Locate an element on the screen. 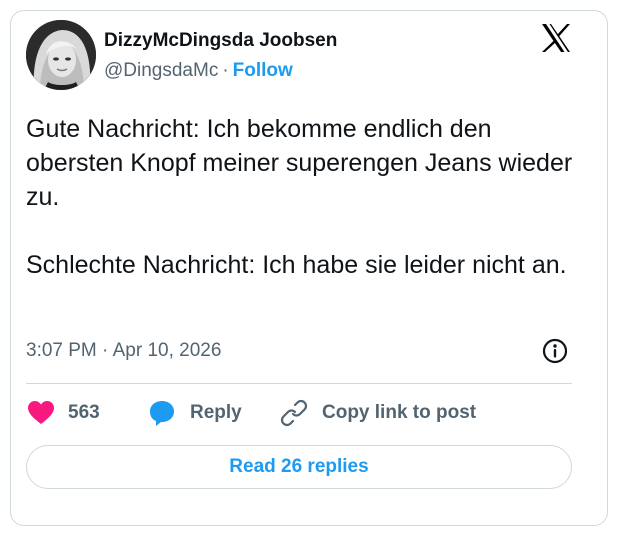  link-icon is located at coordinates (294, 413).